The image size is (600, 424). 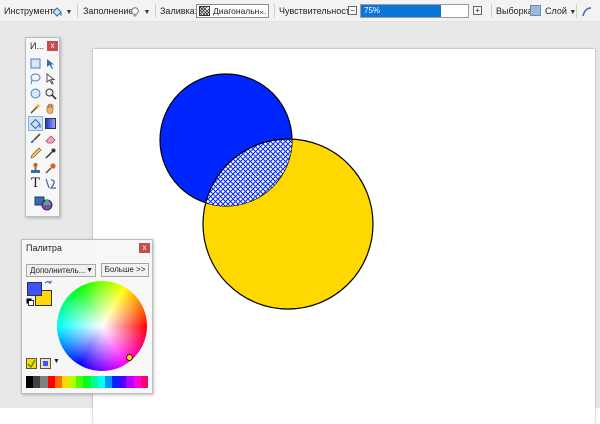 What do you see at coordinates (144, 248) in the screenshot?
I see `palette-close-button: x` at bounding box center [144, 248].